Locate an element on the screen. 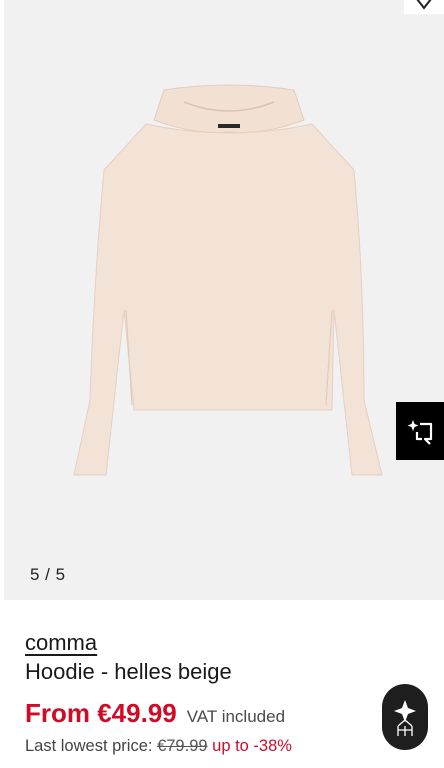 This screenshot has width=444, height=768. old-price: €79.99 is located at coordinates (182, 746).